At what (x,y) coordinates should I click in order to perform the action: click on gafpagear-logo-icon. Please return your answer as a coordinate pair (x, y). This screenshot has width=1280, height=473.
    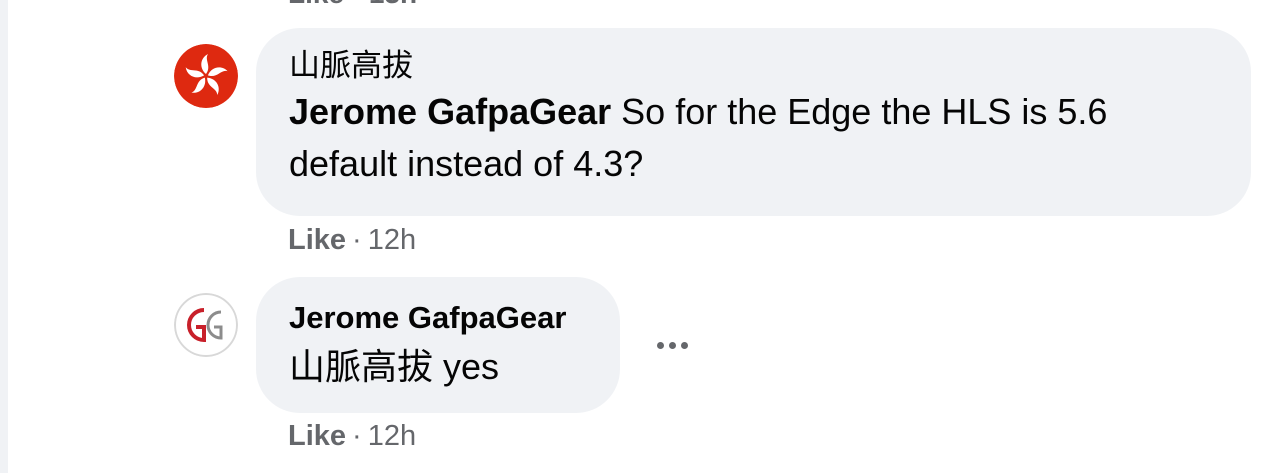
    Looking at the image, I should click on (206, 325).